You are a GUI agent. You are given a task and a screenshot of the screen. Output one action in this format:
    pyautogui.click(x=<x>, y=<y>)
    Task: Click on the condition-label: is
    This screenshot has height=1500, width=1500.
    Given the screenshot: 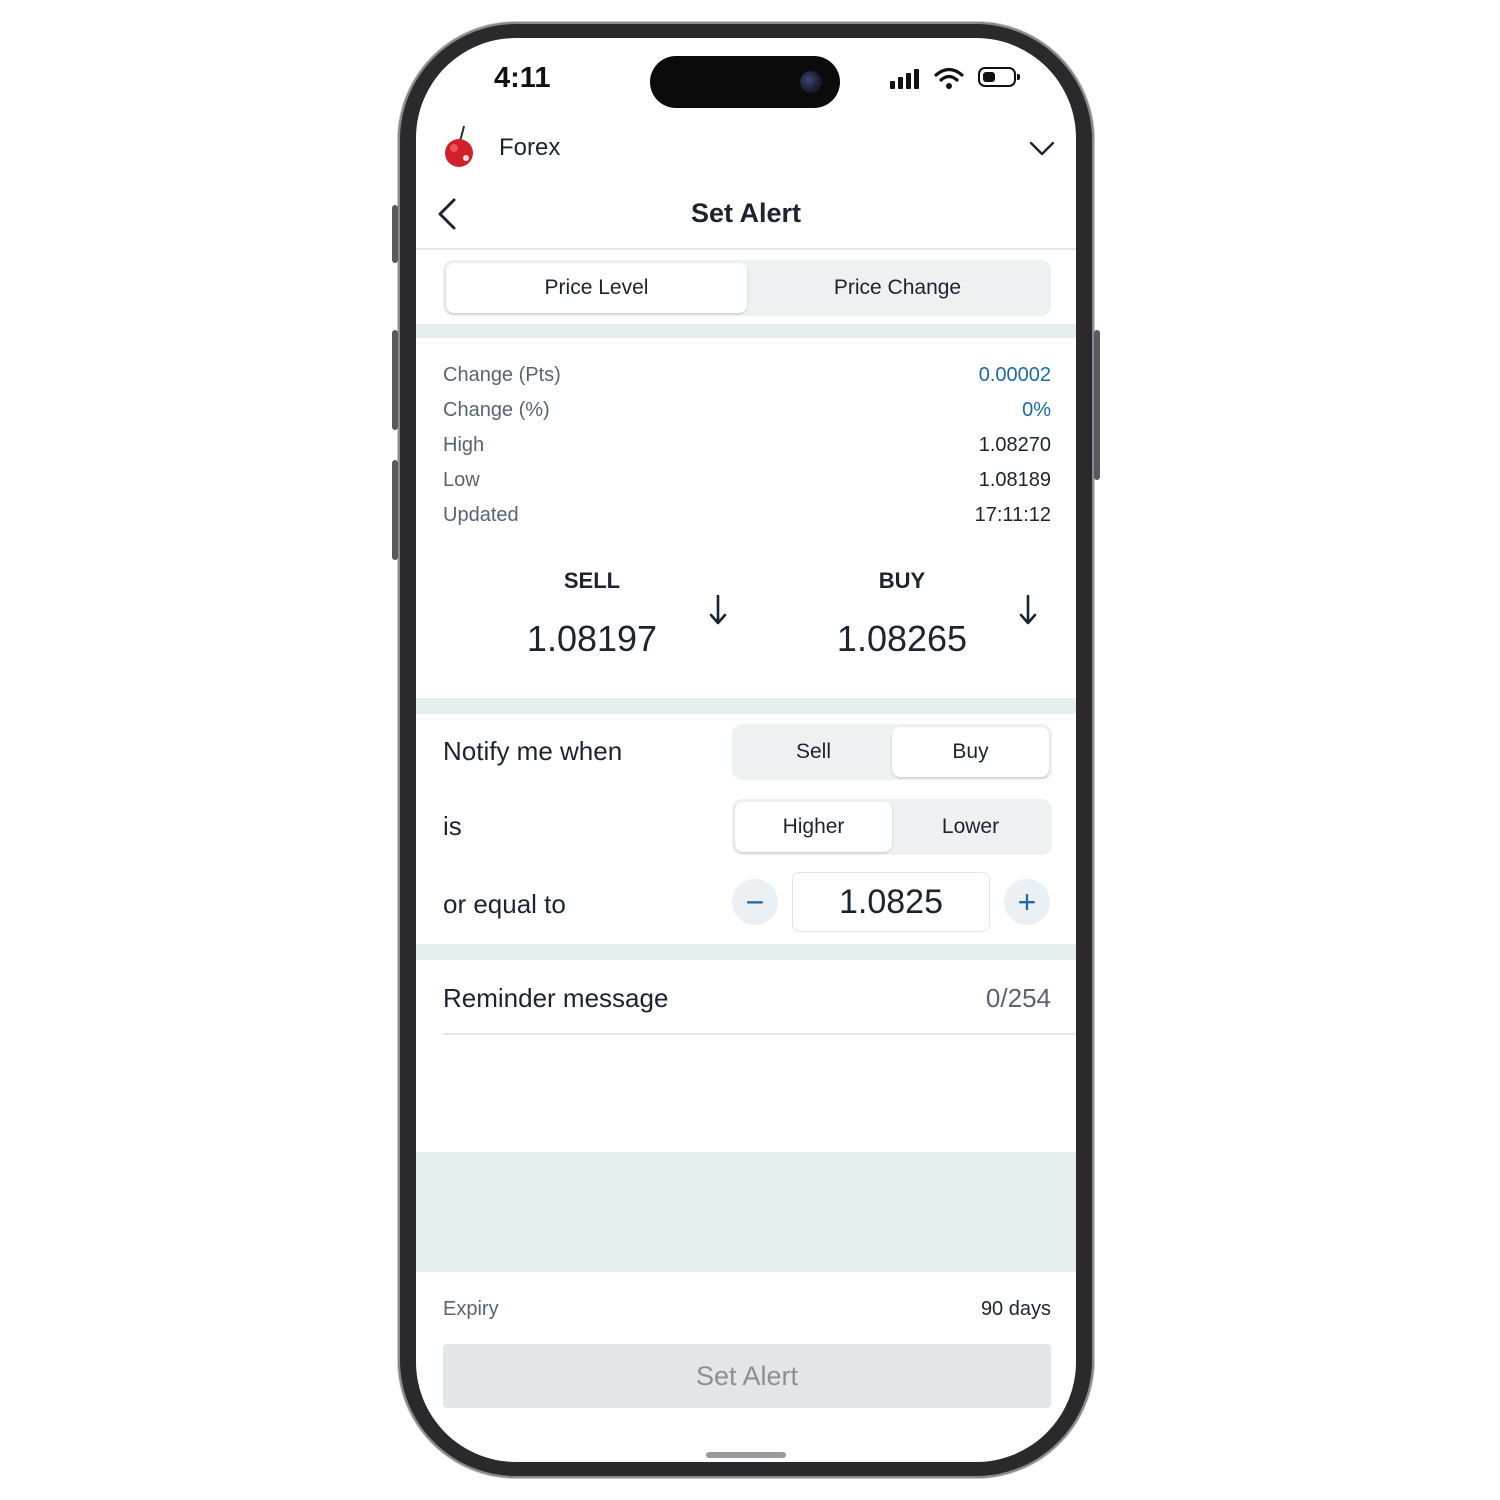 What is the action you would take?
    pyautogui.click(x=452, y=826)
    